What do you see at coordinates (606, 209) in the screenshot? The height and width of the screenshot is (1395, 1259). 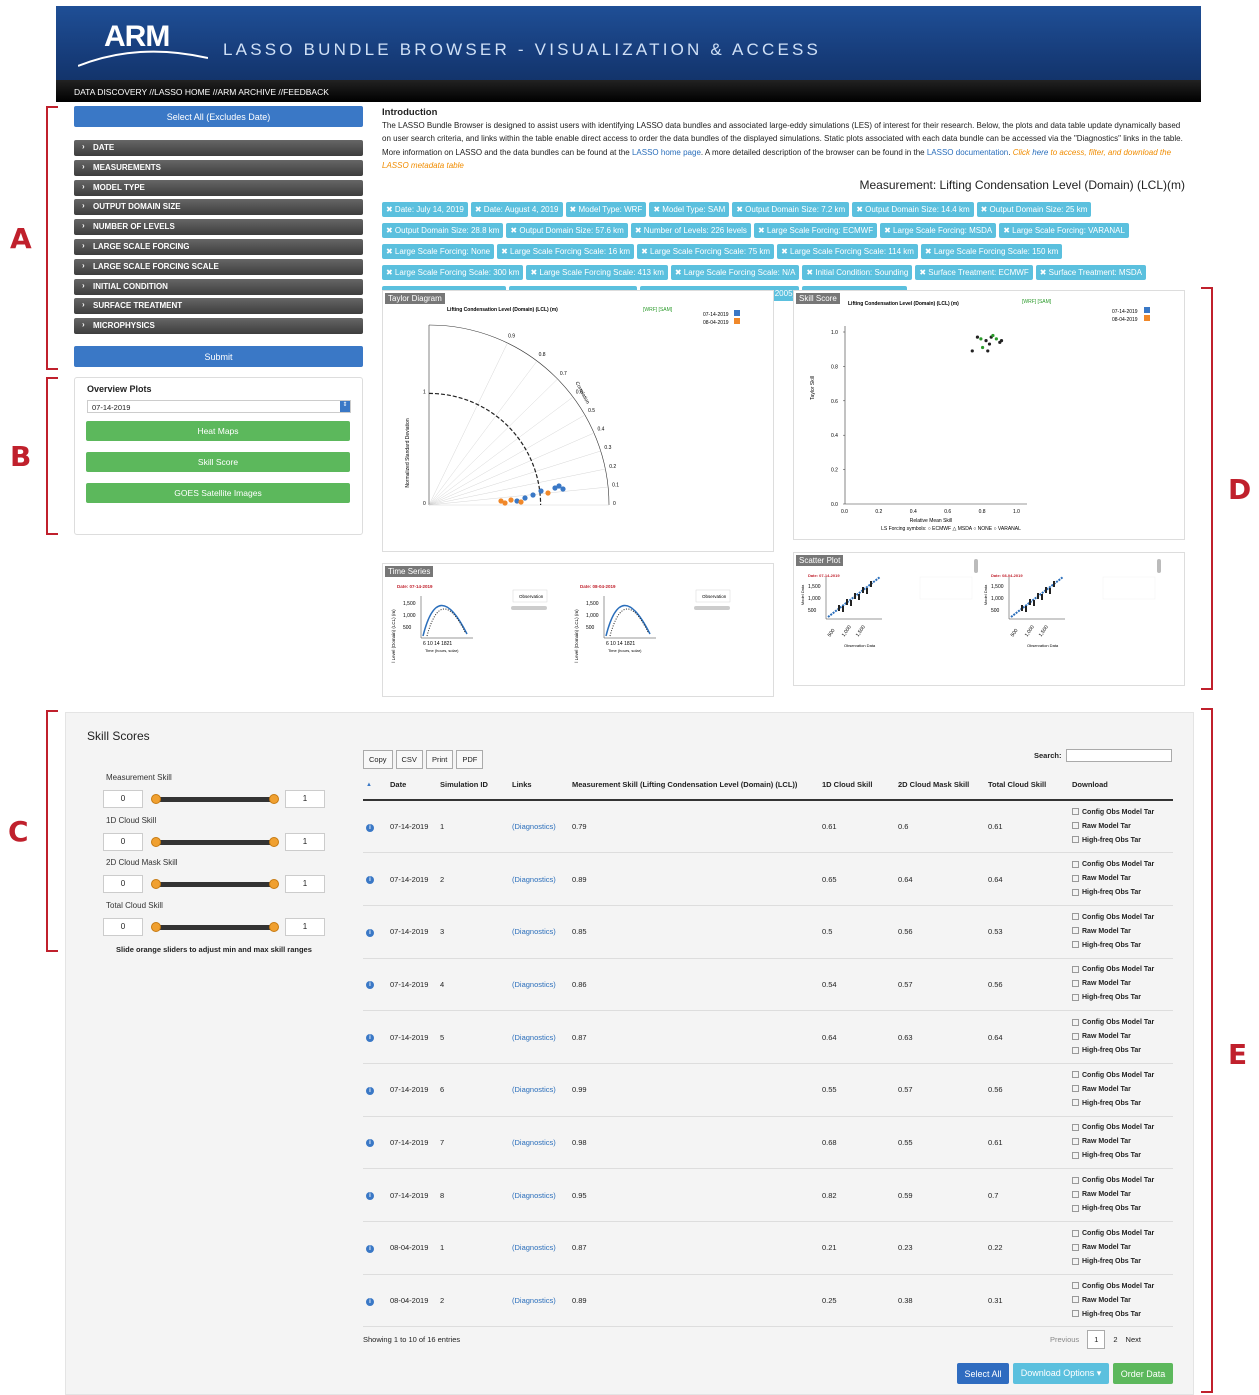 I see `filter-tag: ✖ Model Type: WRF` at bounding box center [606, 209].